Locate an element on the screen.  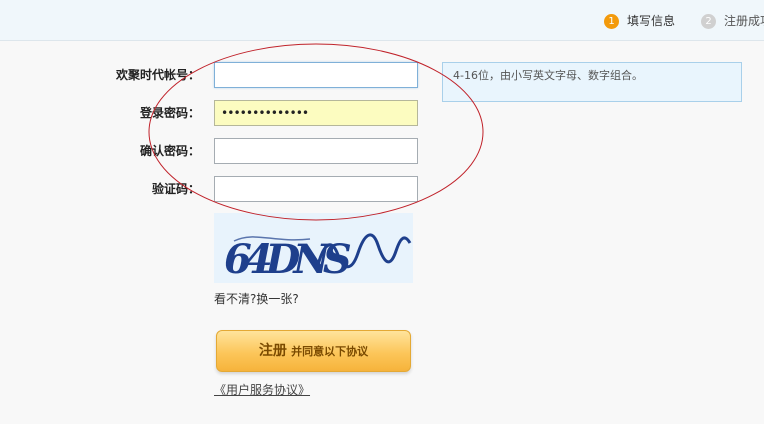
captcha-refresh-link: 换一张? is located at coordinates (277, 299).